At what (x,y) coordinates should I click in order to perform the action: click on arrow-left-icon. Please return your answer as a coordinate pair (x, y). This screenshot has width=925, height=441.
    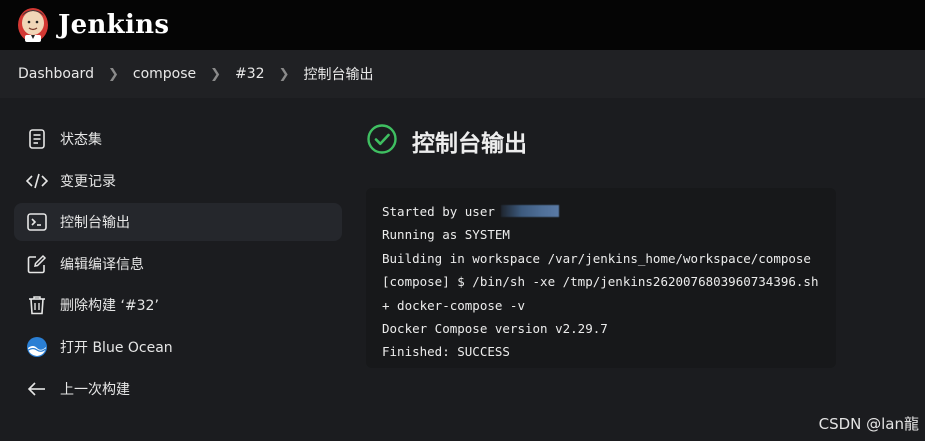
    Looking at the image, I should click on (37, 389).